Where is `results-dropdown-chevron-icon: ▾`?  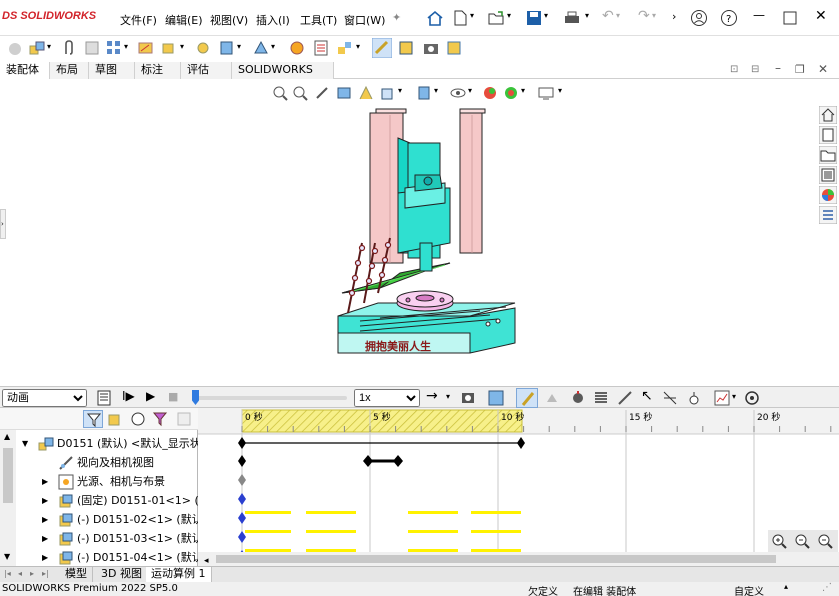 results-dropdown-chevron-icon: ▾ is located at coordinates (734, 396).